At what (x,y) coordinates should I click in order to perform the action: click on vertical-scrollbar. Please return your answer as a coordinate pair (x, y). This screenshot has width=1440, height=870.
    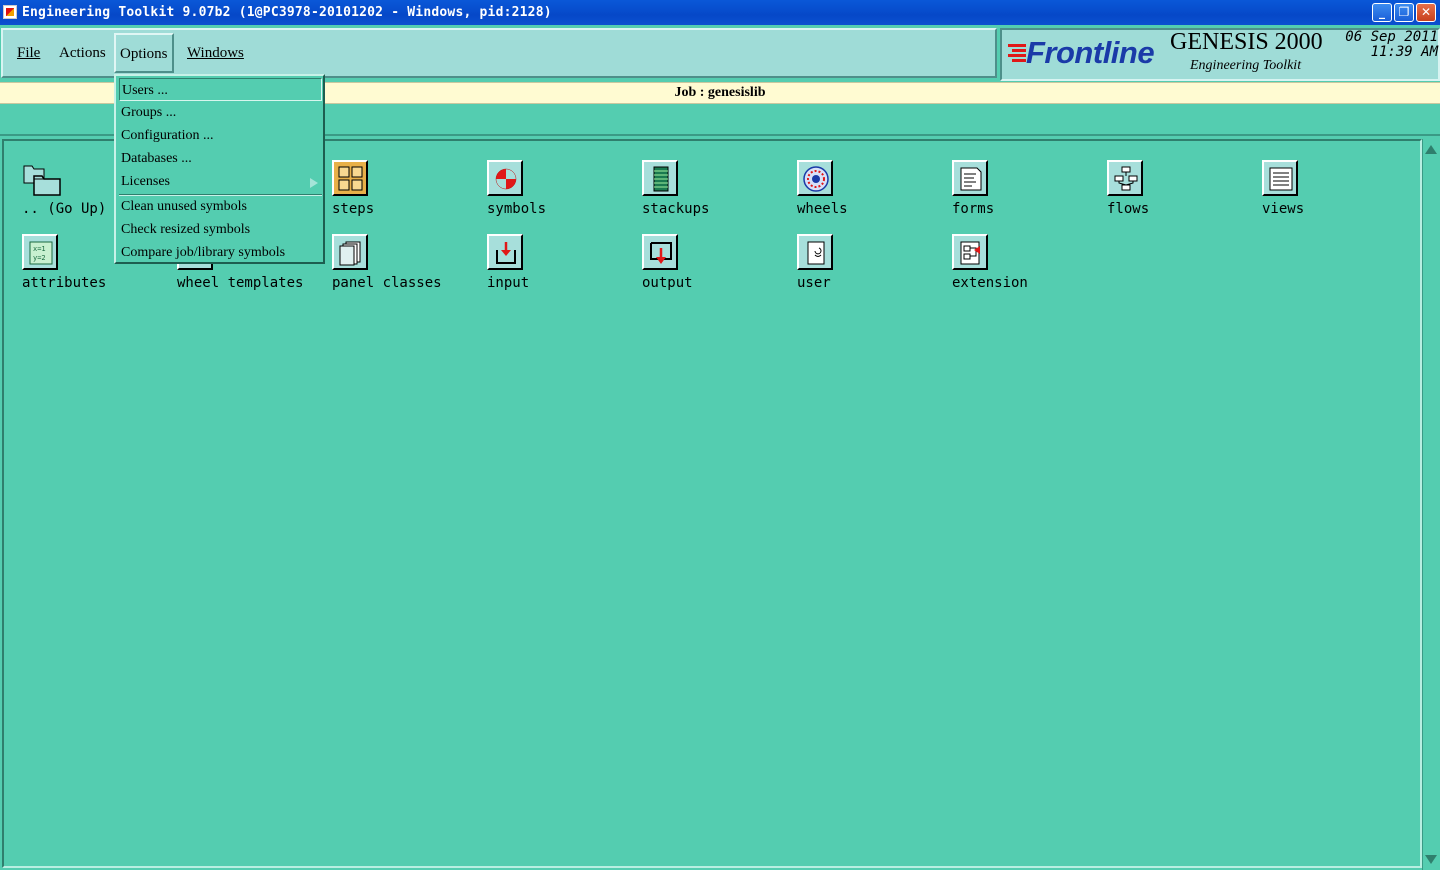
    Looking at the image, I should click on (1431, 504).